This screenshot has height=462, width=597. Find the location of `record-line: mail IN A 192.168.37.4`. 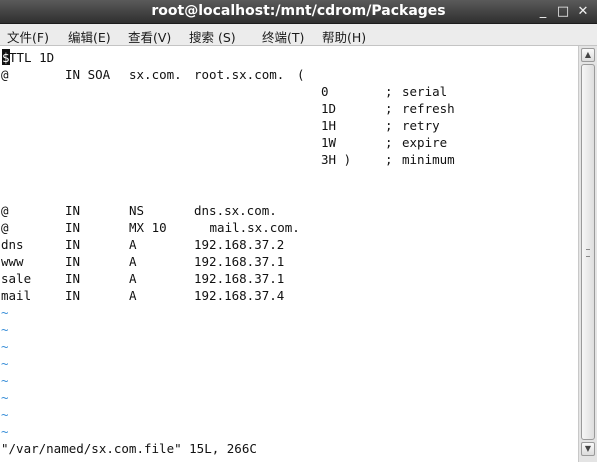

record-line: mail IN A 192.168.37.4 is located at coordinates (142, 295).